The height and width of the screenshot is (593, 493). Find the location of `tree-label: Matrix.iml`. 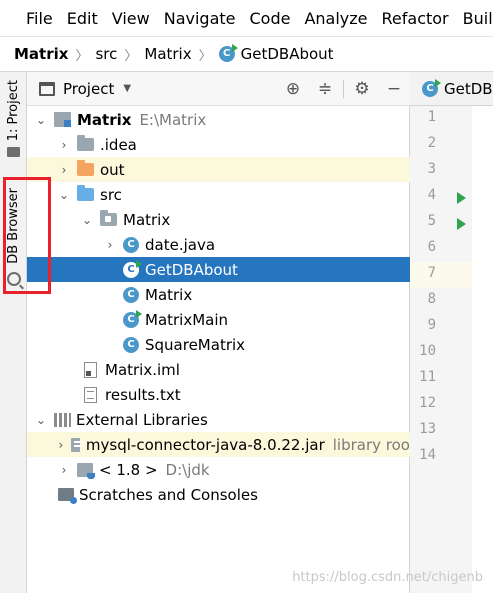

tree-label: Matrix.iml is located at coordinates (142, 369).